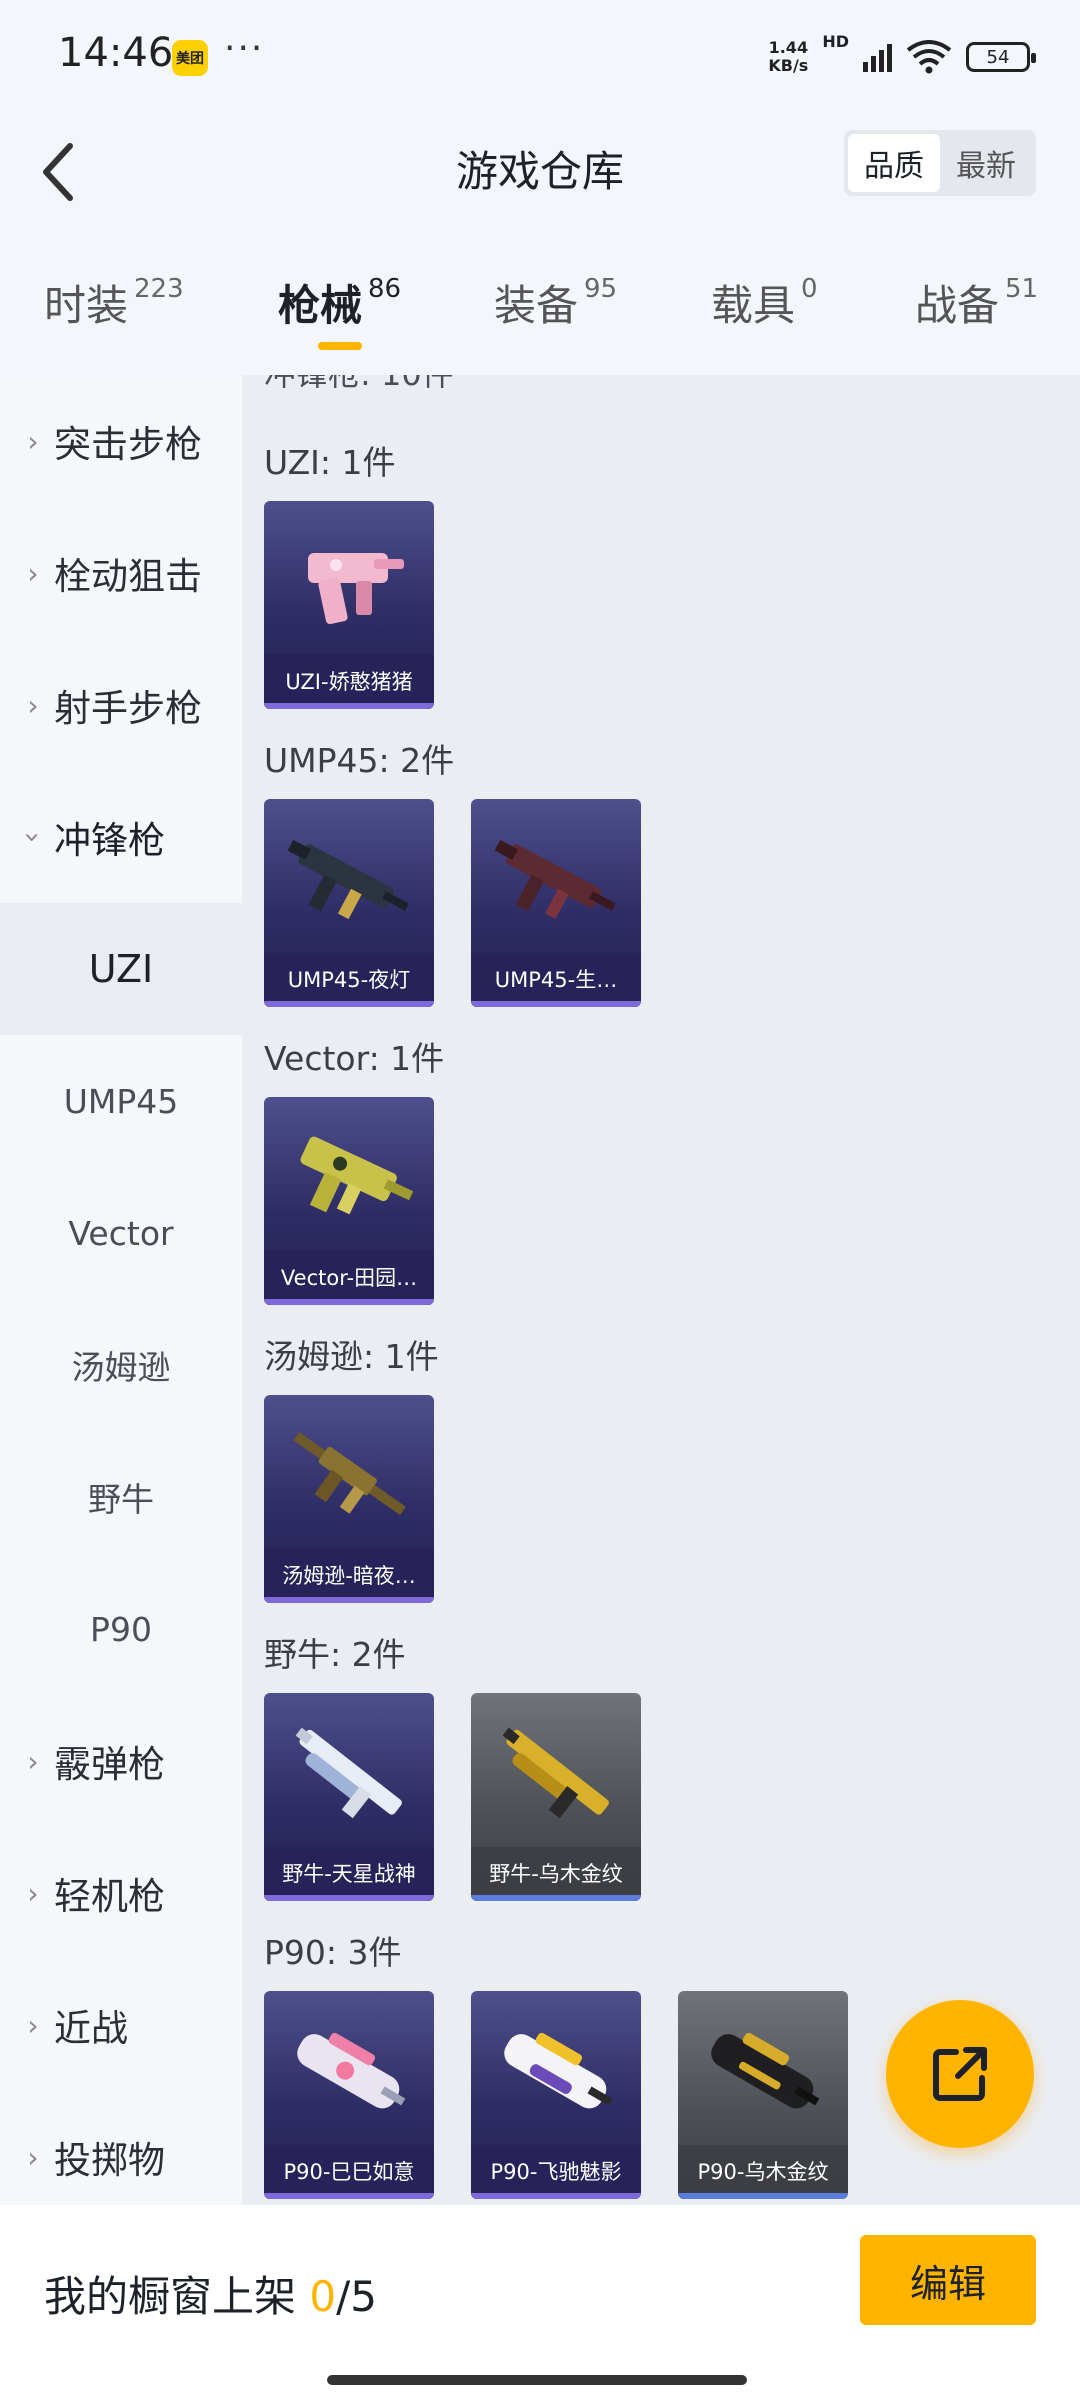  I want to click on category-tabs: 时装 223 枪械 86 装备 95 载具 0 战备 51, so click(540, 317).